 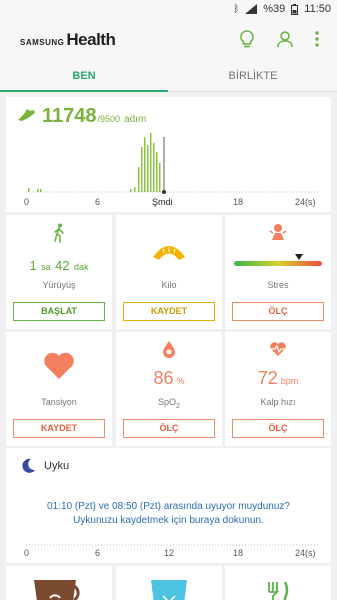 I want to click on walking-hours: 1, so click(x=33, y=265).